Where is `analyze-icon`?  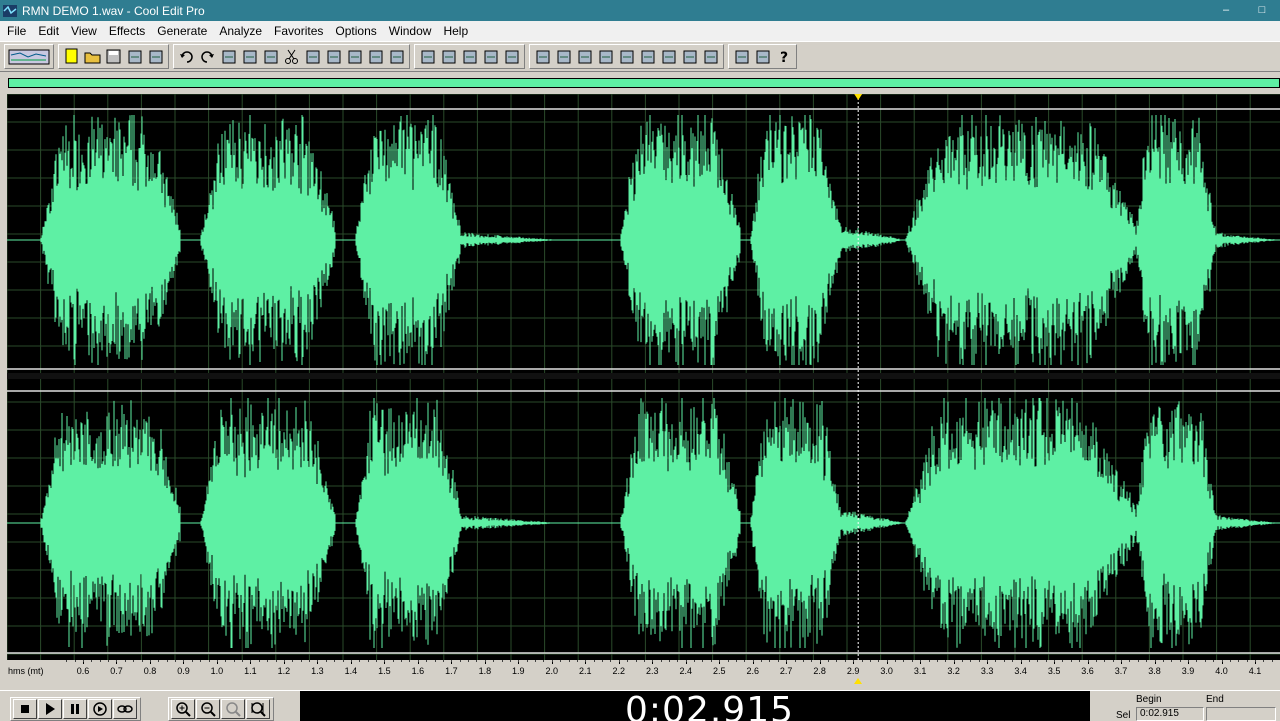 analyze-icon is located at coordinates (741, 56).